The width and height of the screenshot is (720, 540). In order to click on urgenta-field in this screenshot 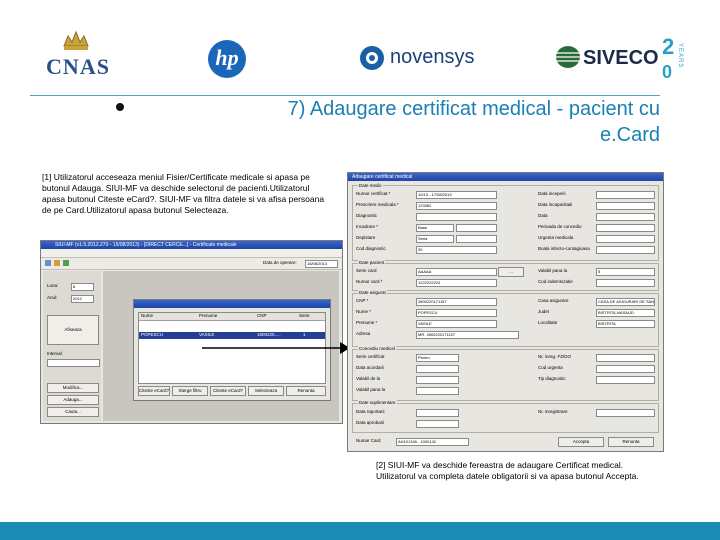, I will do `click(625, 239)`.